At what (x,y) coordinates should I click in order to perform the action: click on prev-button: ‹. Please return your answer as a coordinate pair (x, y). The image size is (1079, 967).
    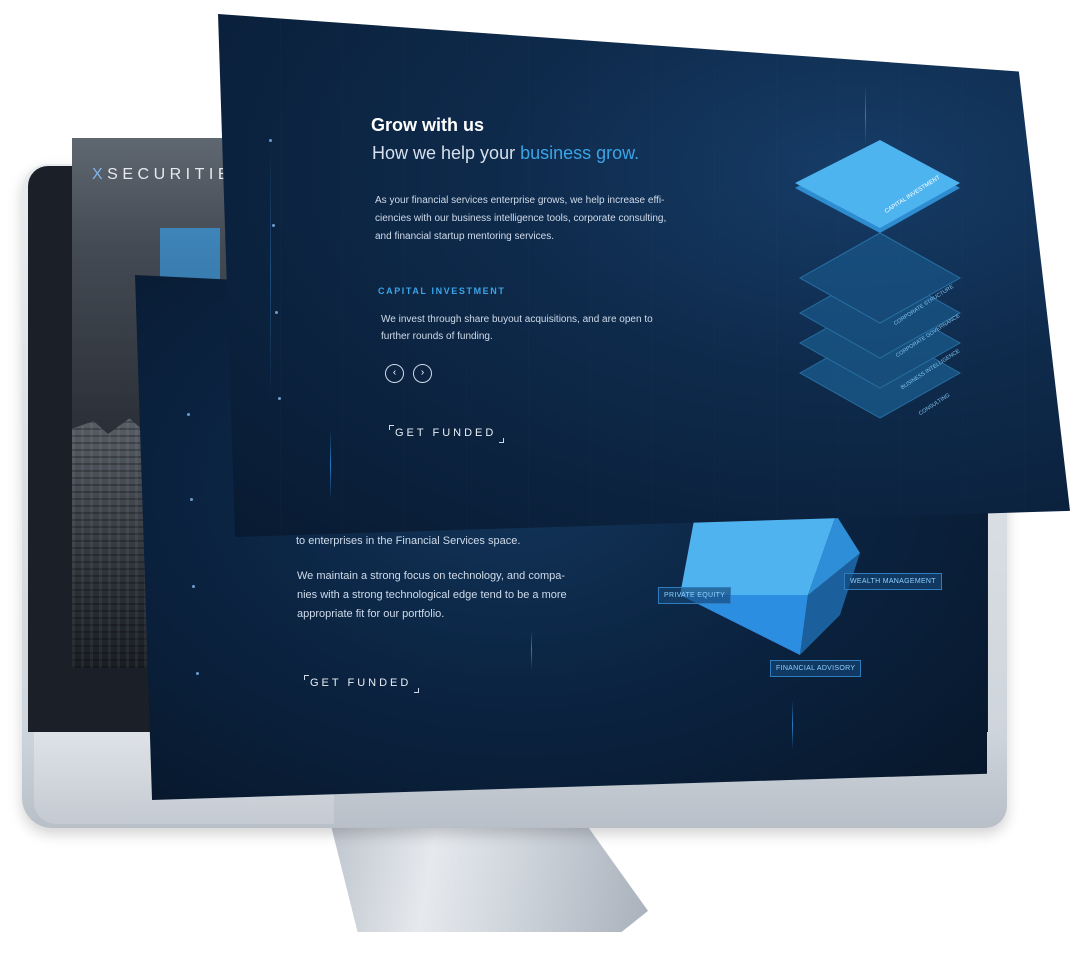
    Looking at the image, I should click on (394, 373).